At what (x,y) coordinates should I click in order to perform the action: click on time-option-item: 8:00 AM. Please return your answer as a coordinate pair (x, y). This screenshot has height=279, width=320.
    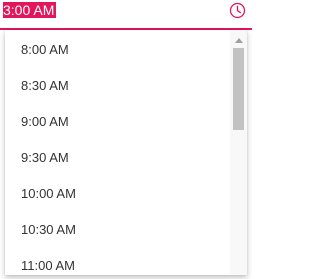
    Looking at the image, I should click on (118, 50).